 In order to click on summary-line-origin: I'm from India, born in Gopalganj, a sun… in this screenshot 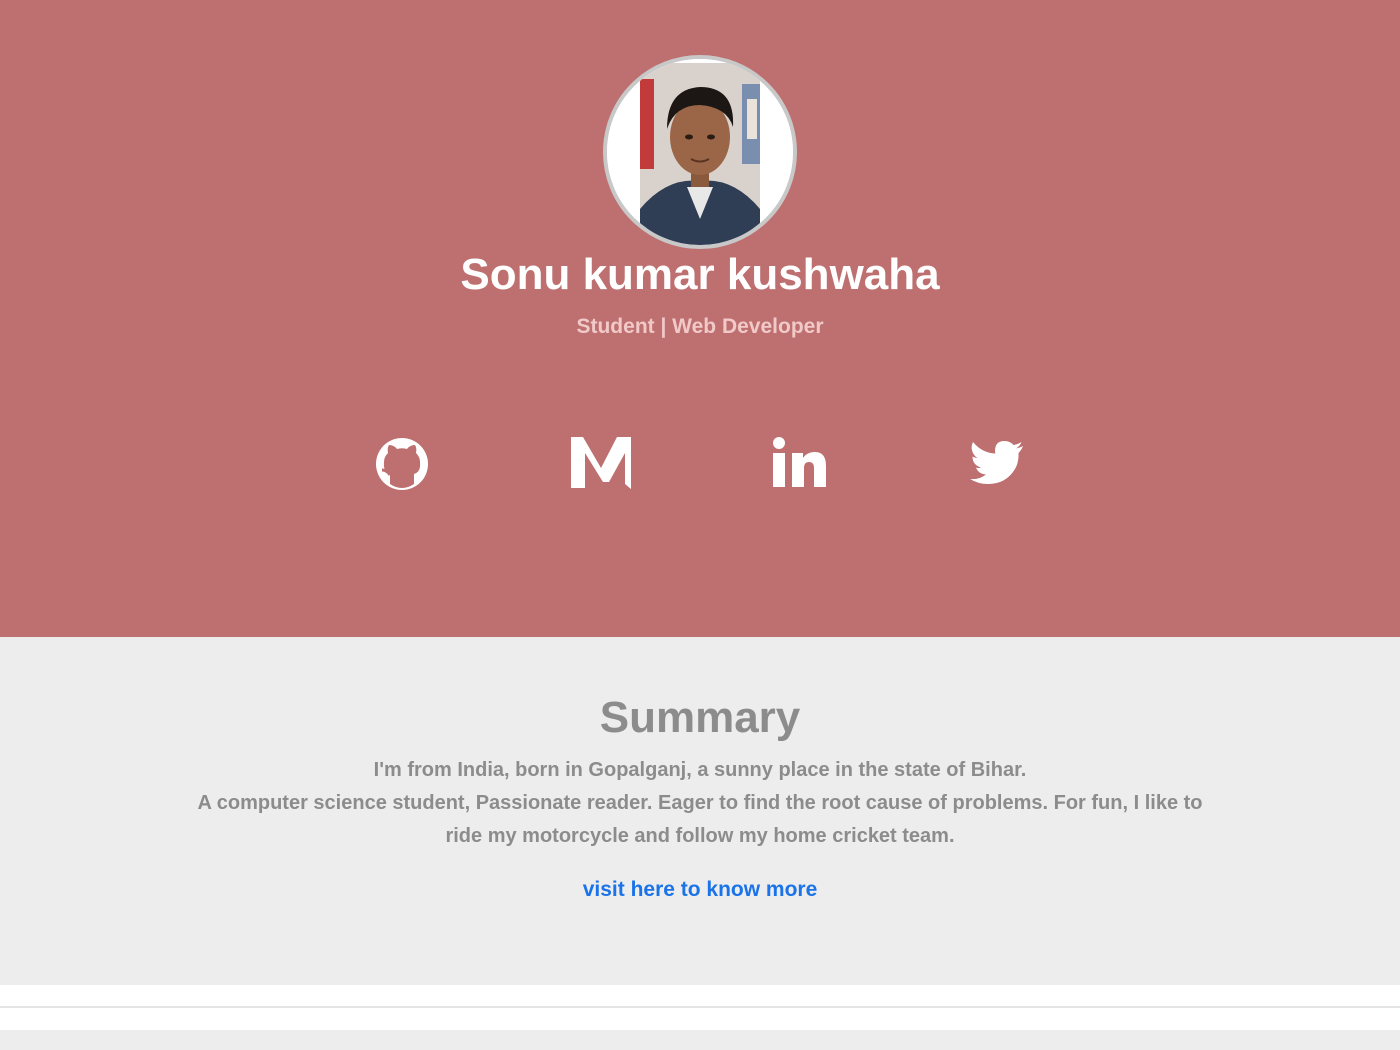, I will do `click(700, 770)`.